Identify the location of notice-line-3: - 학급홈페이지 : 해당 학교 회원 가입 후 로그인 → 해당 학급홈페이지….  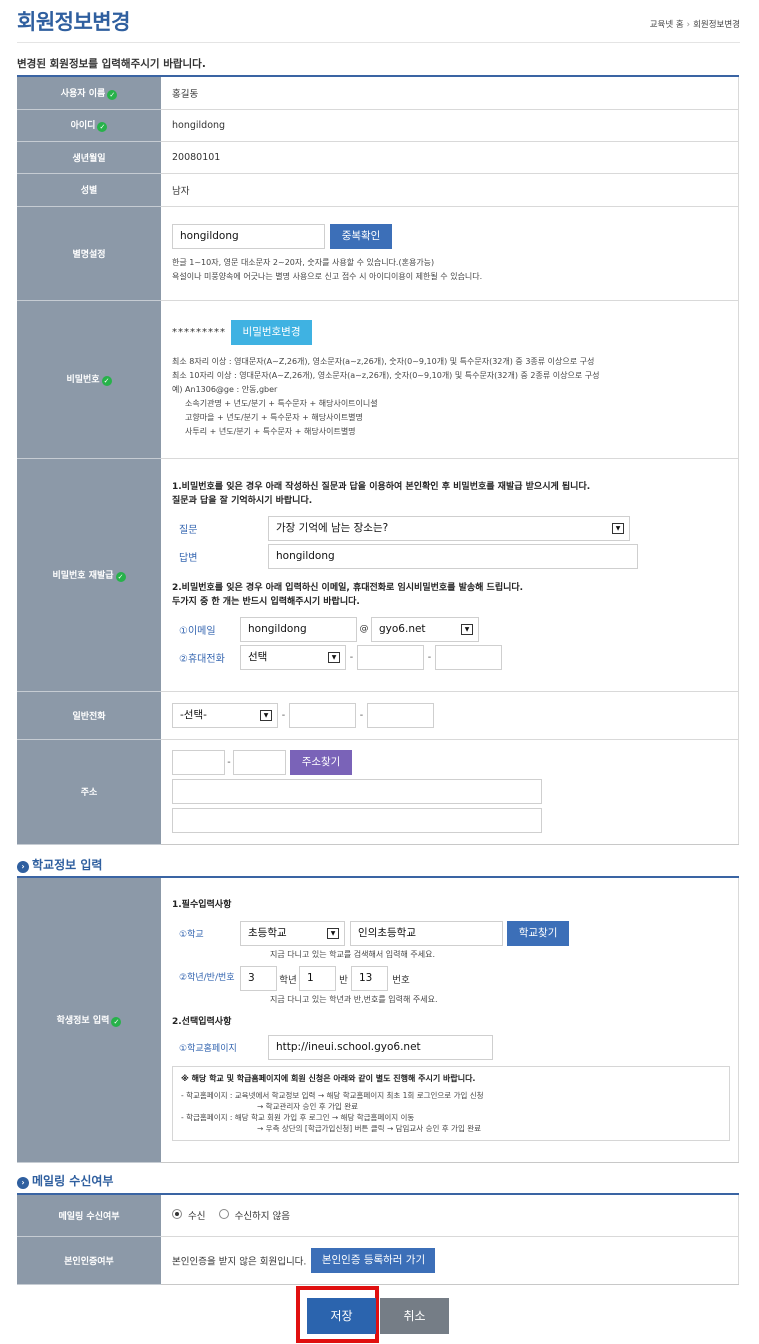
(298, 1118).